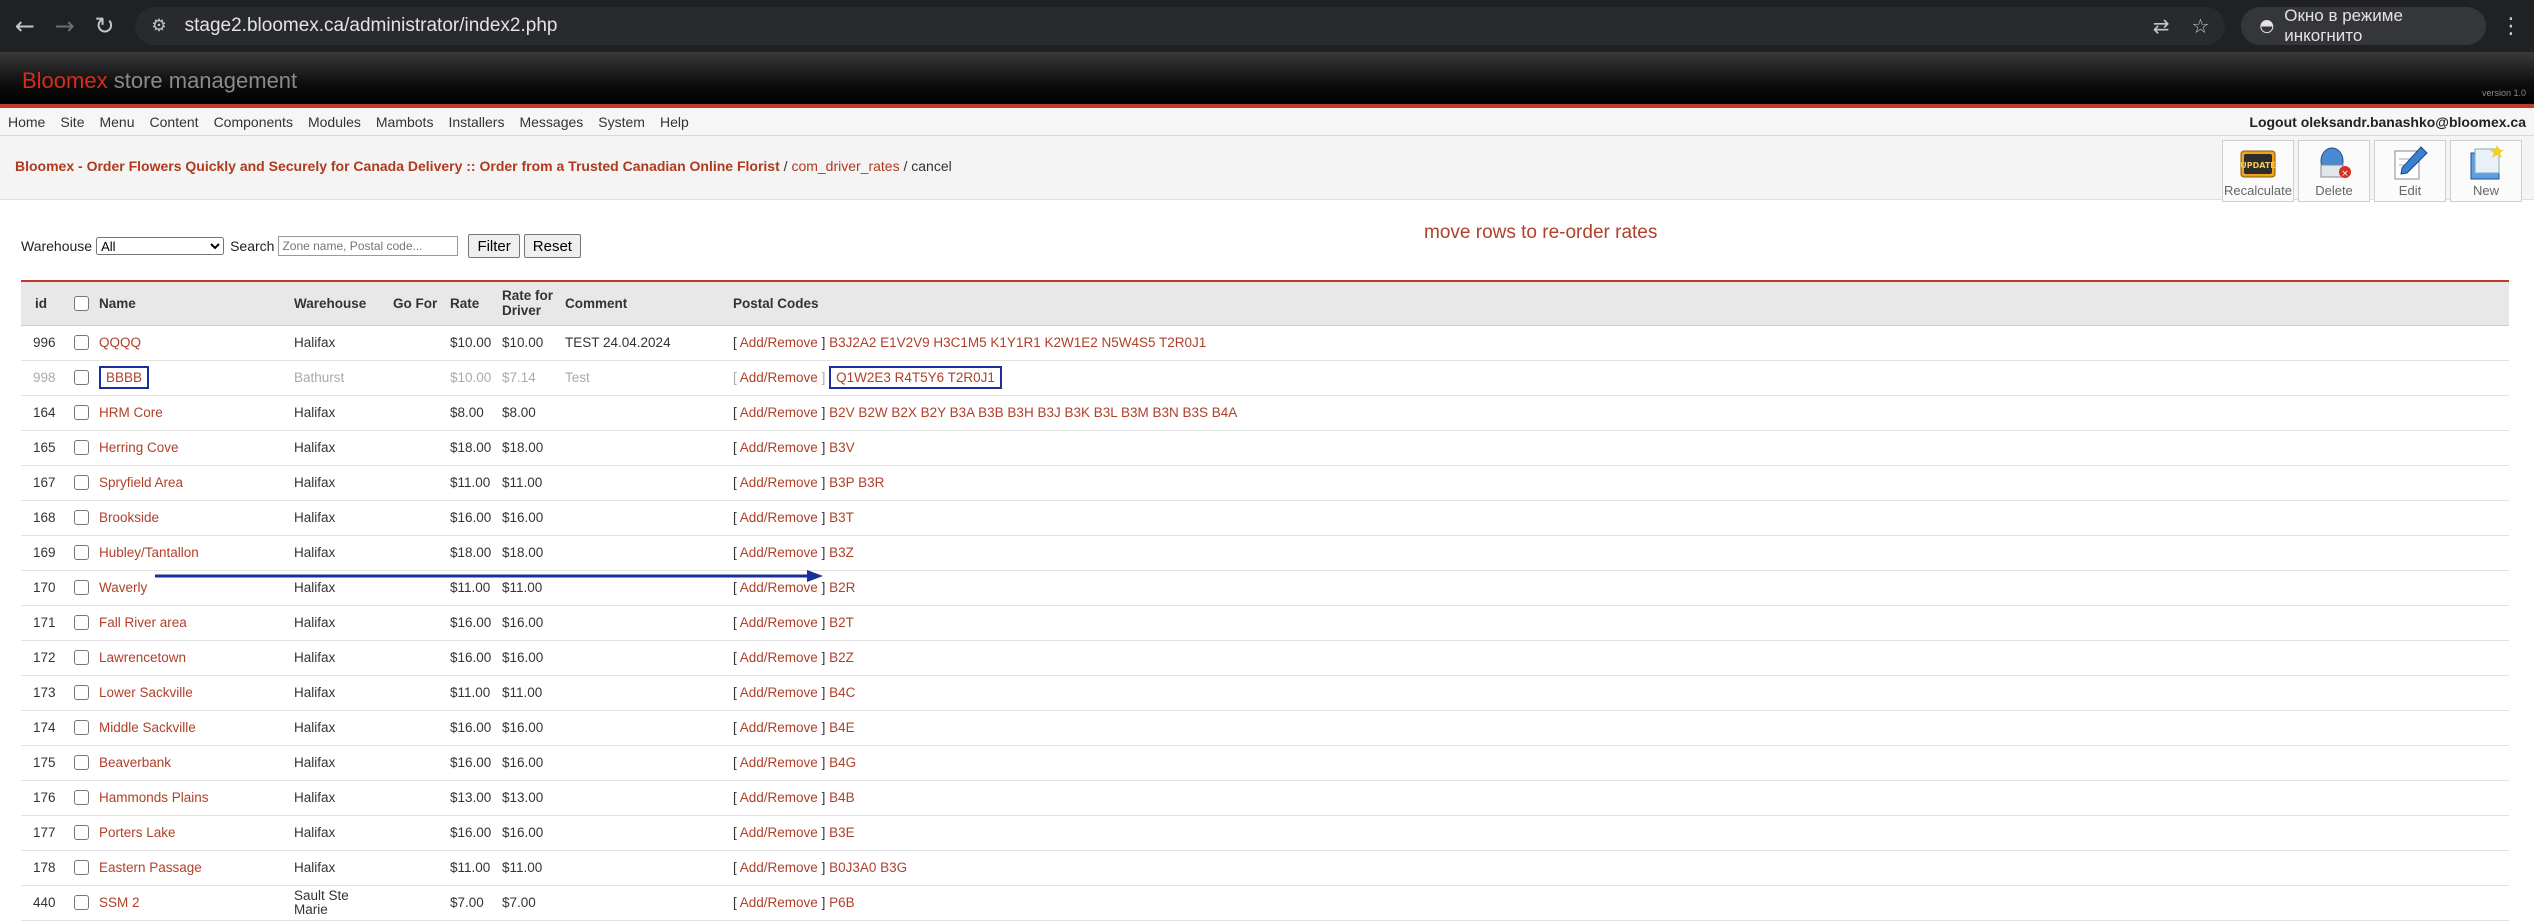 The width and height of the screenshot is (2534, 922). Describe the element at coordinates (141, 482) in the screenshot. I see `row-name-link: Spryfield Area` at that location.